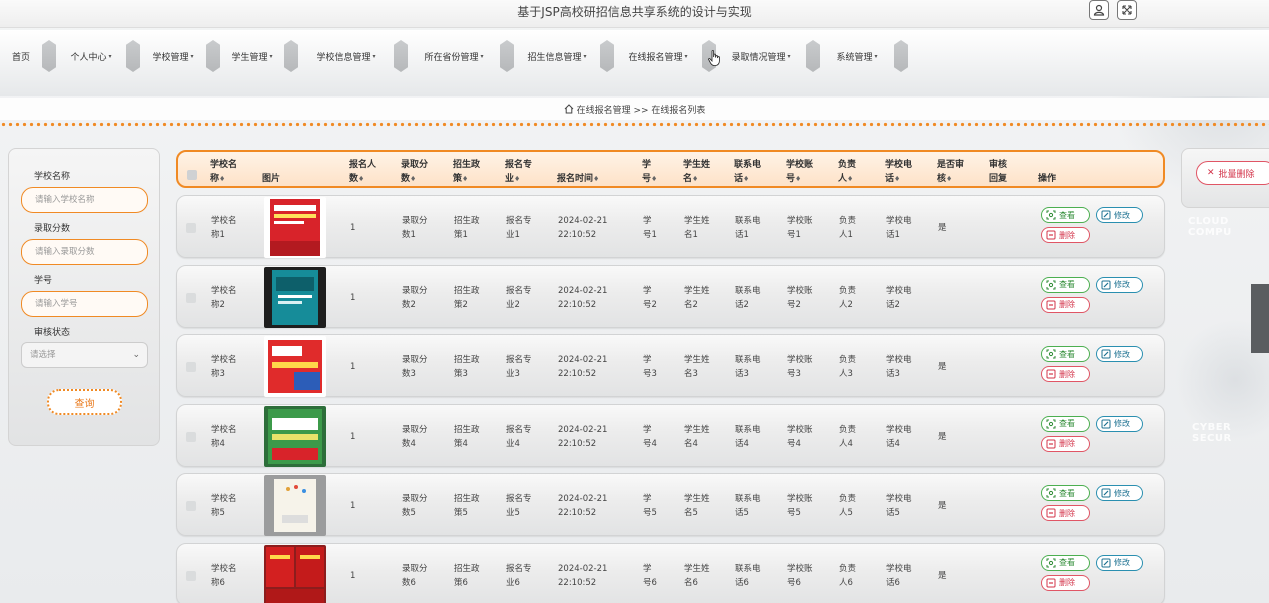 The width and height of the screenshot is (1269, 603). Describe the element at coordinates (136, 355) in the screenshot. I see `chevron-down-icon: ⌄` at that location.